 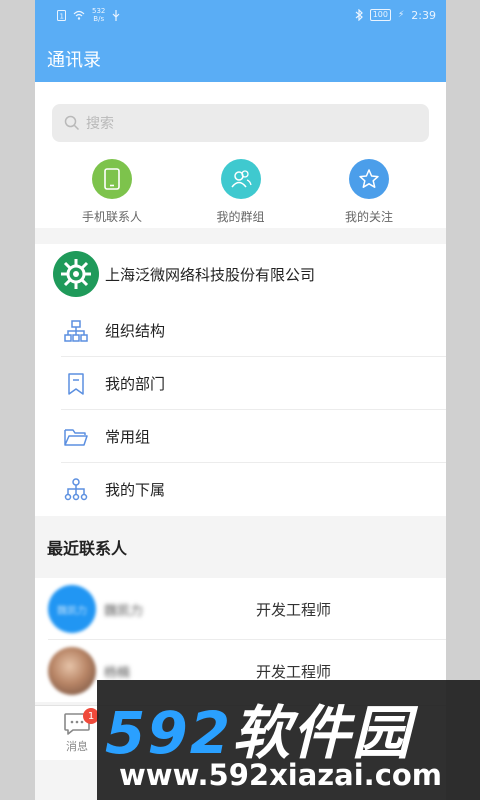 What do you see at coordinates (135, 331) in the screenshot?
I see `menu-item-label: 组织结构` at bounding box center [135, 331].